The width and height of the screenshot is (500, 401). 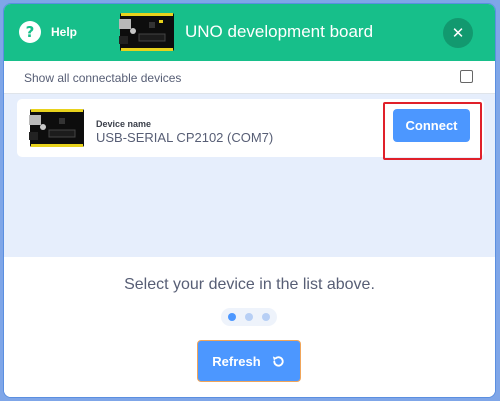 I want to click on dialog-title-group: UNO development board, so click(x=246, y=32).